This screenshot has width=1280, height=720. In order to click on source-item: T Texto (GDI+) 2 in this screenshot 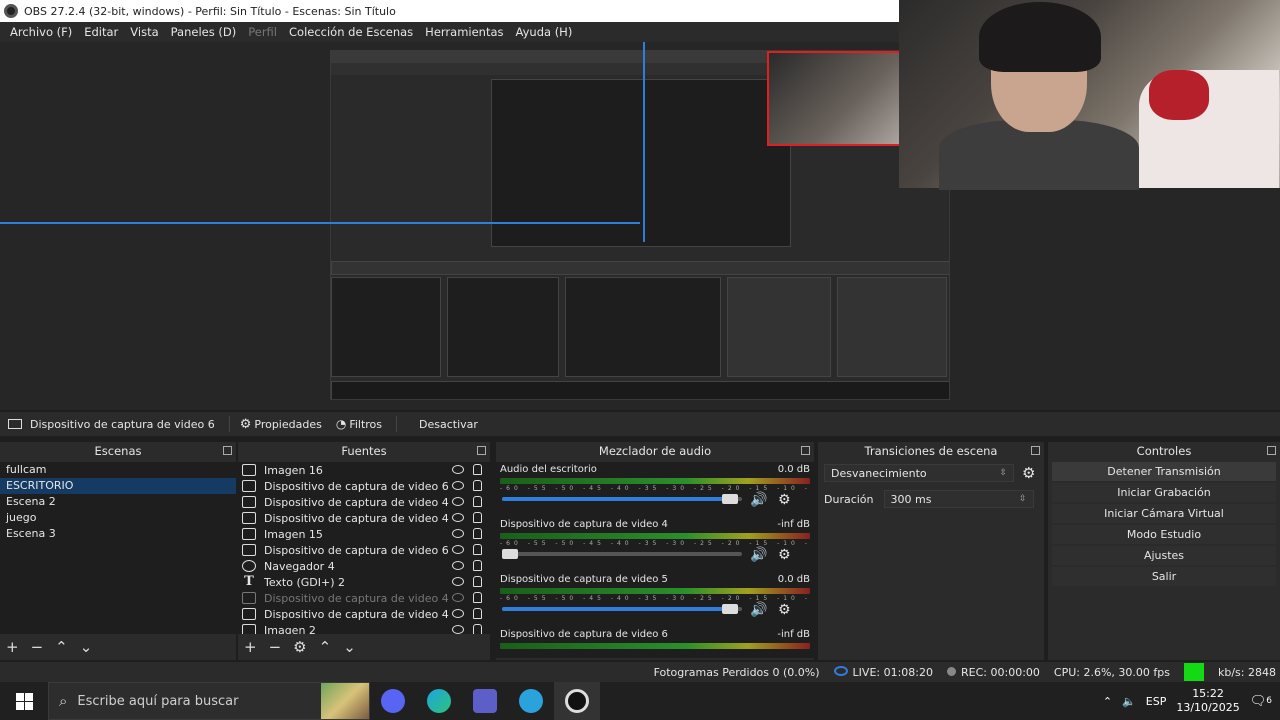, I will do `click(364, 582)`.